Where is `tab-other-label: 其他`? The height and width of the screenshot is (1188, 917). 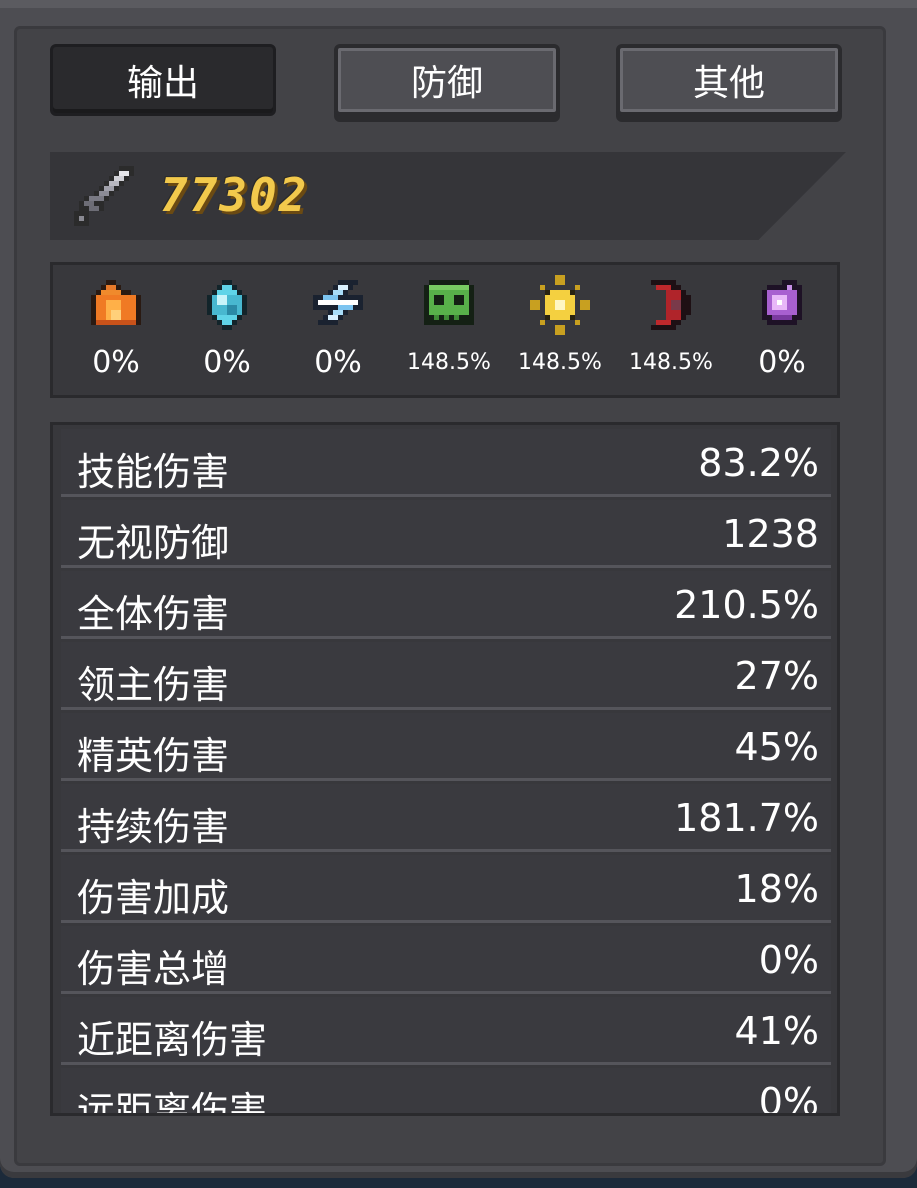
tab-other-label: 其他 is located at coordinates (728, 83).